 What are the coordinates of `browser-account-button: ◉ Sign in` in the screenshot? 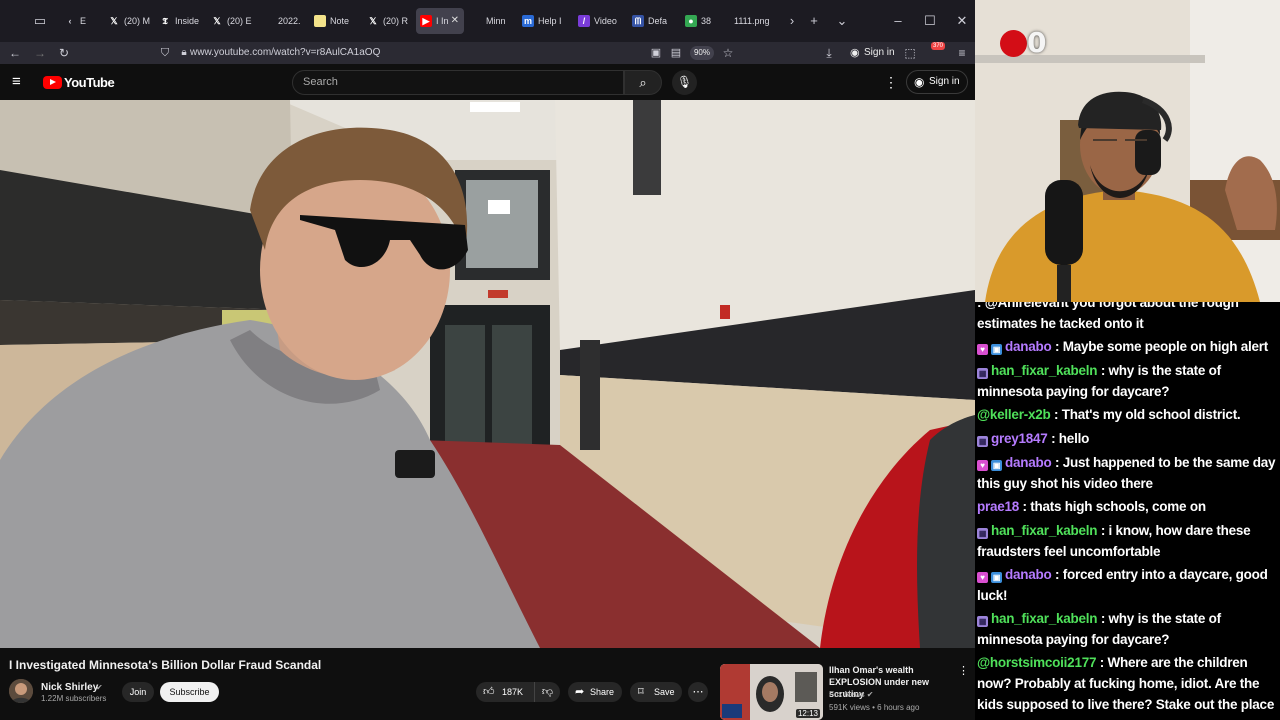 It's located at (872, 53).